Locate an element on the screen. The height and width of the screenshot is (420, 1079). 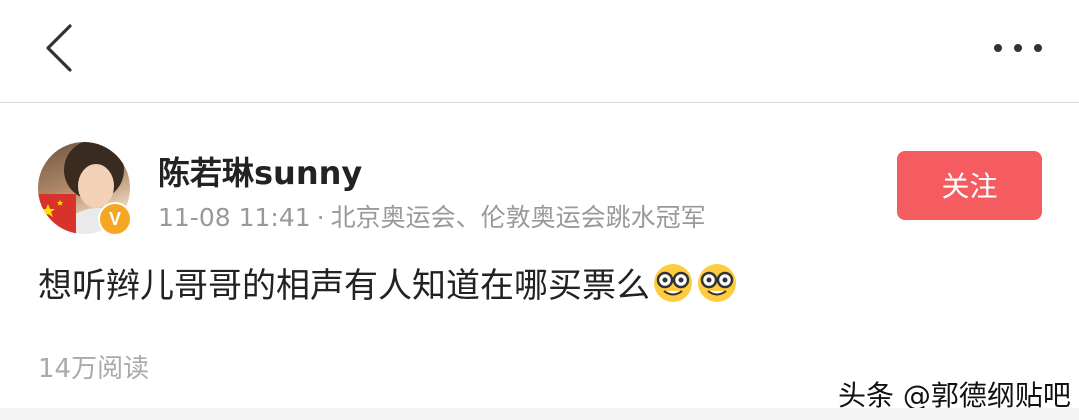
bottom-divider is located at coordinates (539, 414).